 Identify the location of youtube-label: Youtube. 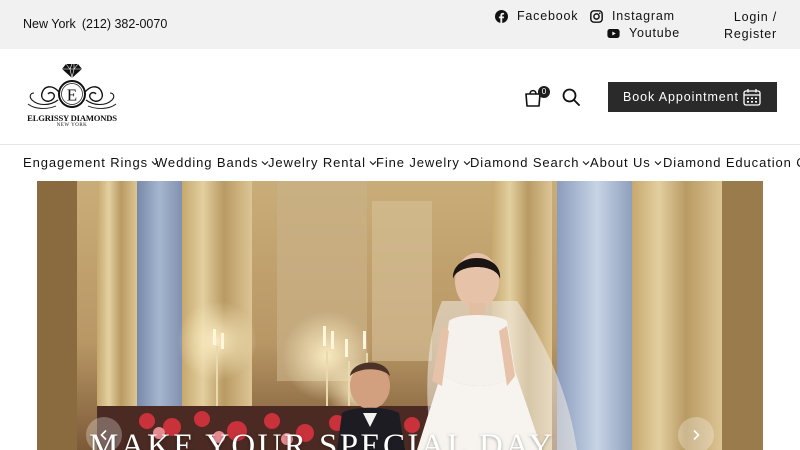
(655, 33).